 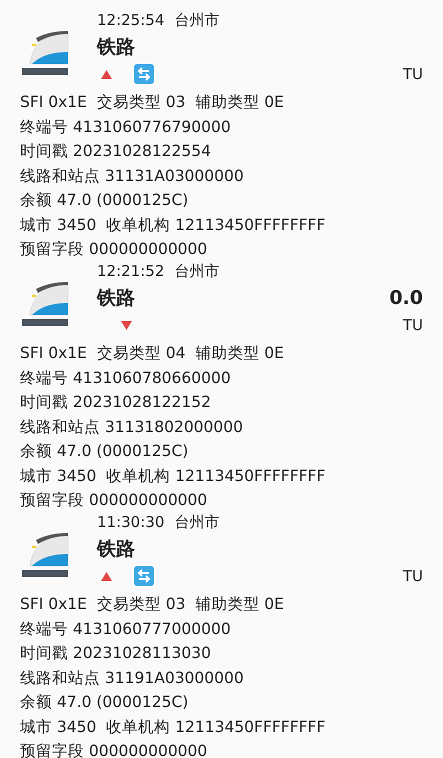 What do you see at coordinates (406, 298) in the screenshot?
I see `record-amount: 0.0` at bounding box center [406, 298].